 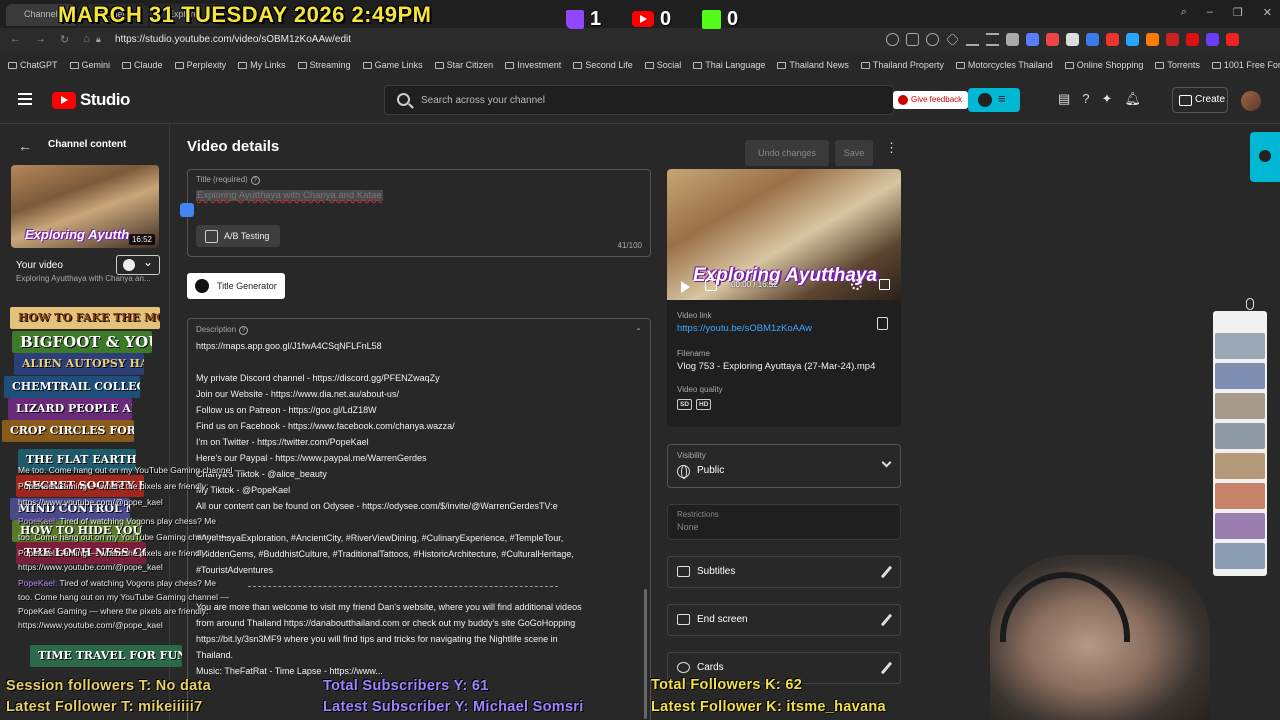 I want to click on search-input, so click(x=641, y=100).